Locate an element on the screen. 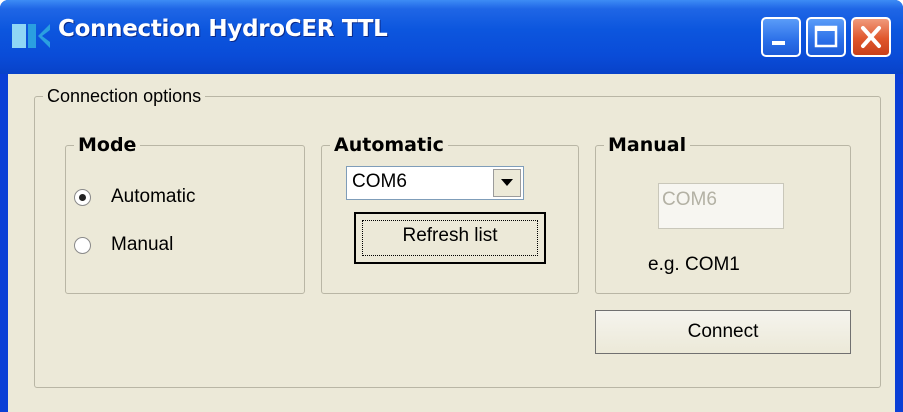  connect-label: Connect is located at coordinates (723, 331).